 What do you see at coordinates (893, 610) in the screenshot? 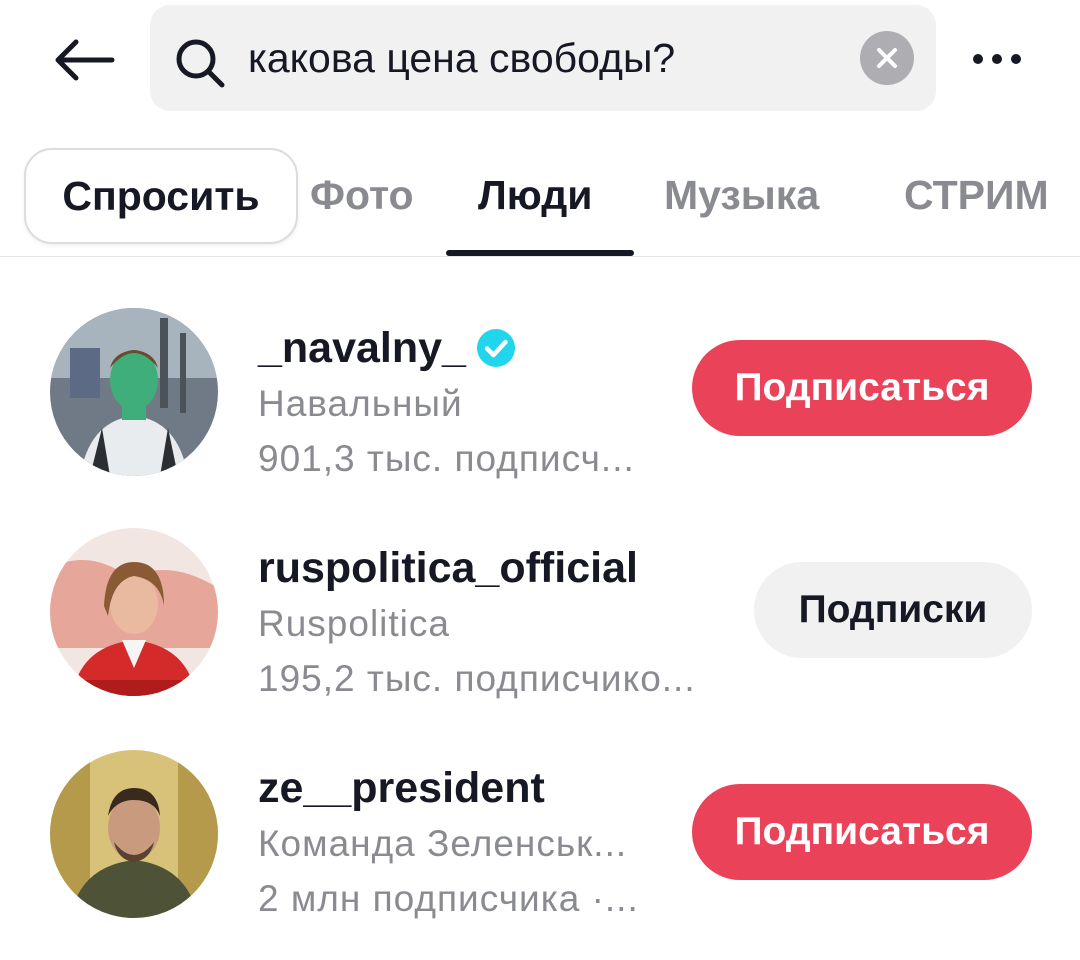
I see `following-button: Подписки` at bounding box center [893, 610].